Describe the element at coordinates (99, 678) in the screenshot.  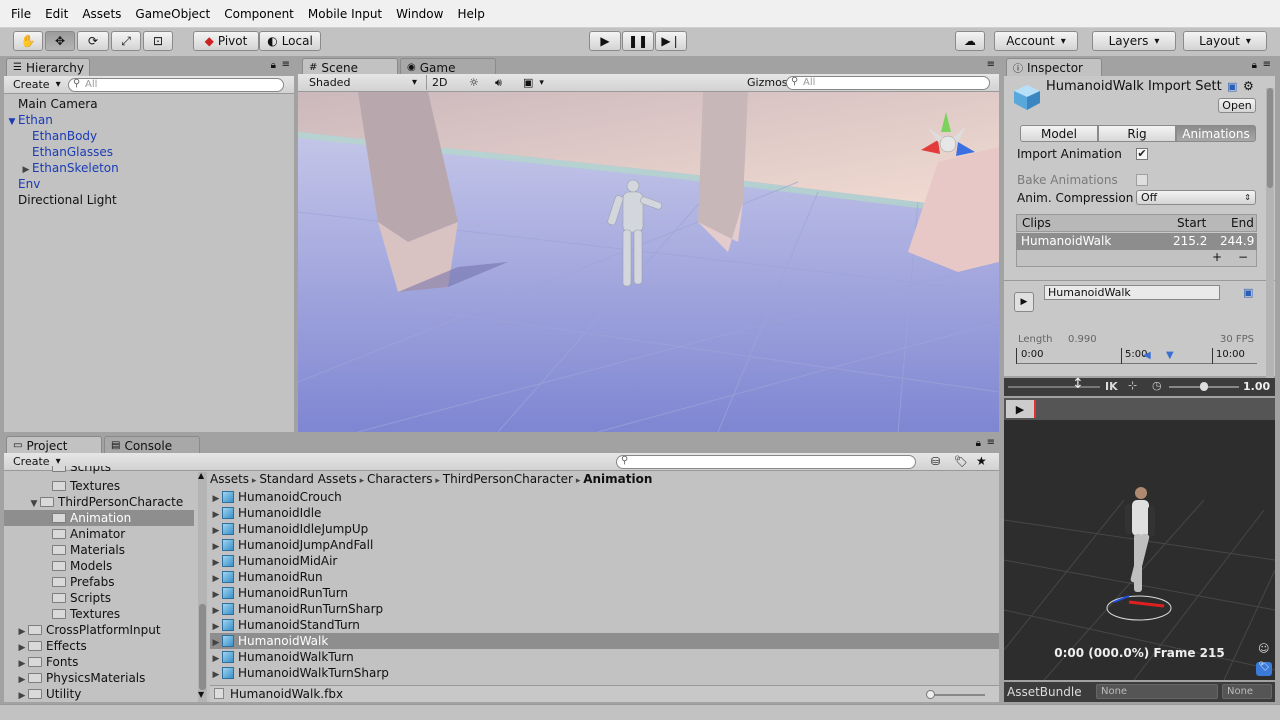
I see `folder-tree-item: ▶ PhysicsMaterials` at that location.